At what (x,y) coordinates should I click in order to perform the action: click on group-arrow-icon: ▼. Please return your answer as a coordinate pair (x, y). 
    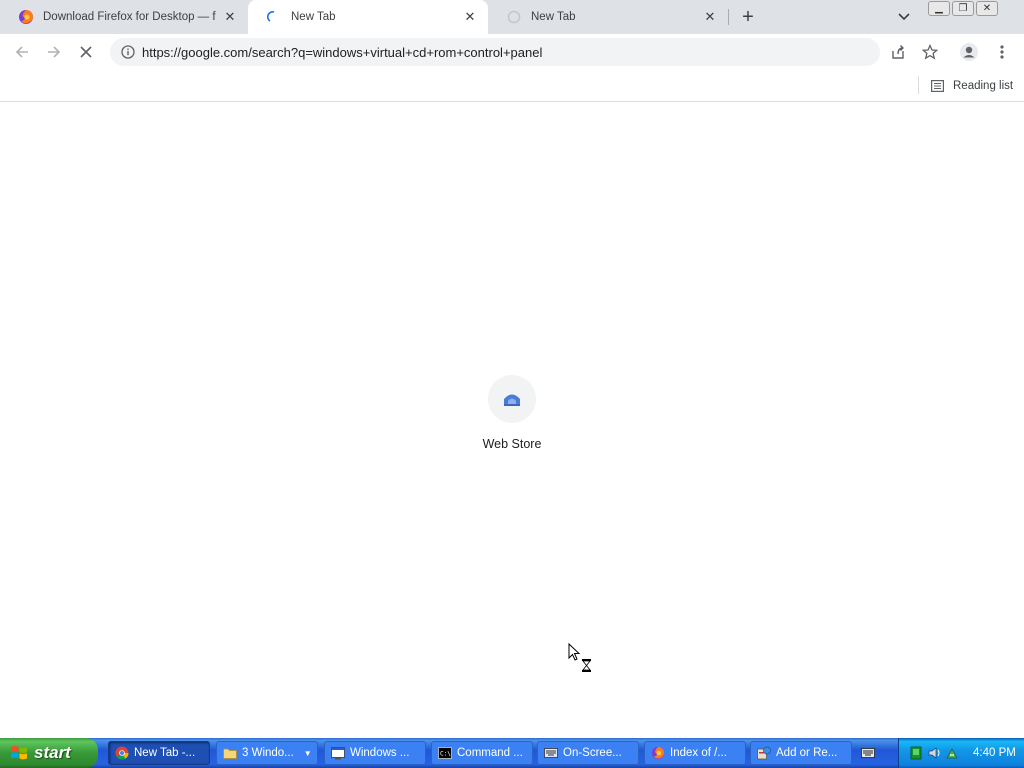
    Looking at the image, I should click on (307, 753).